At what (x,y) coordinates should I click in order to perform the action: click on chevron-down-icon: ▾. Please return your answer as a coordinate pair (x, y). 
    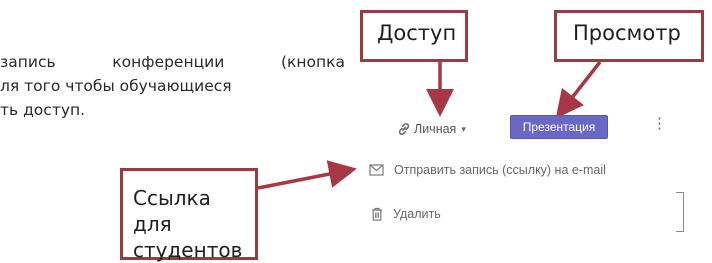
    Looking at the image, I should click on (463, 128).